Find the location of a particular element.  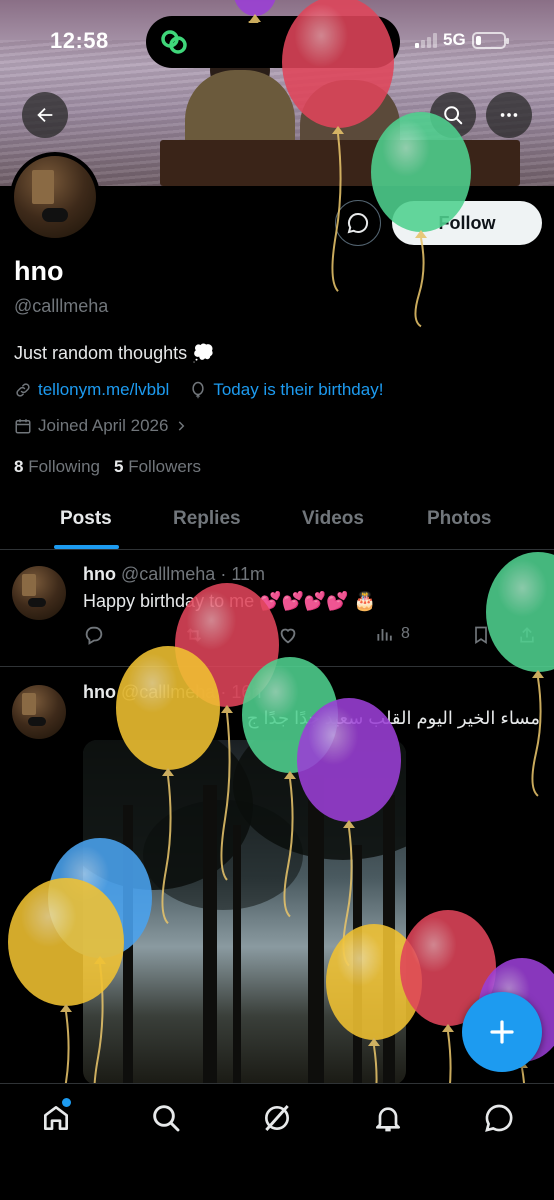

repost-button is located at coordinates (194, 635).